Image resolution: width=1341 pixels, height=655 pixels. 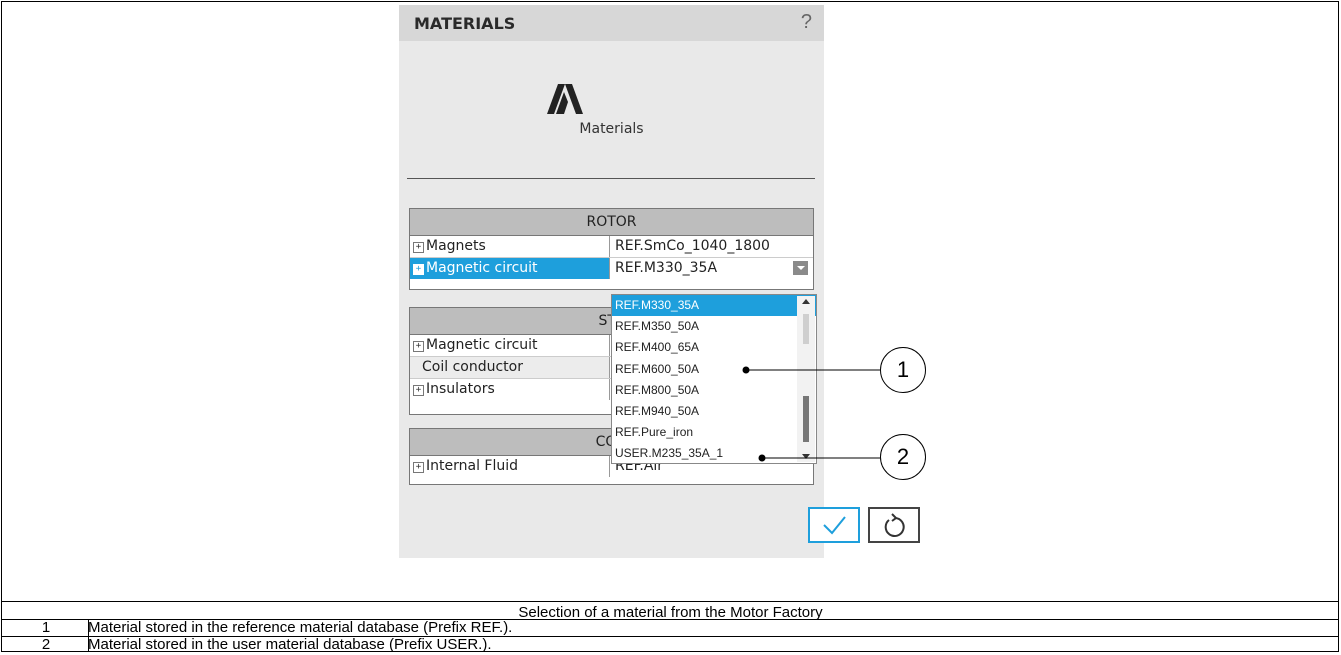 I want to click on legend-number: 2, so click(x=46, y=644).